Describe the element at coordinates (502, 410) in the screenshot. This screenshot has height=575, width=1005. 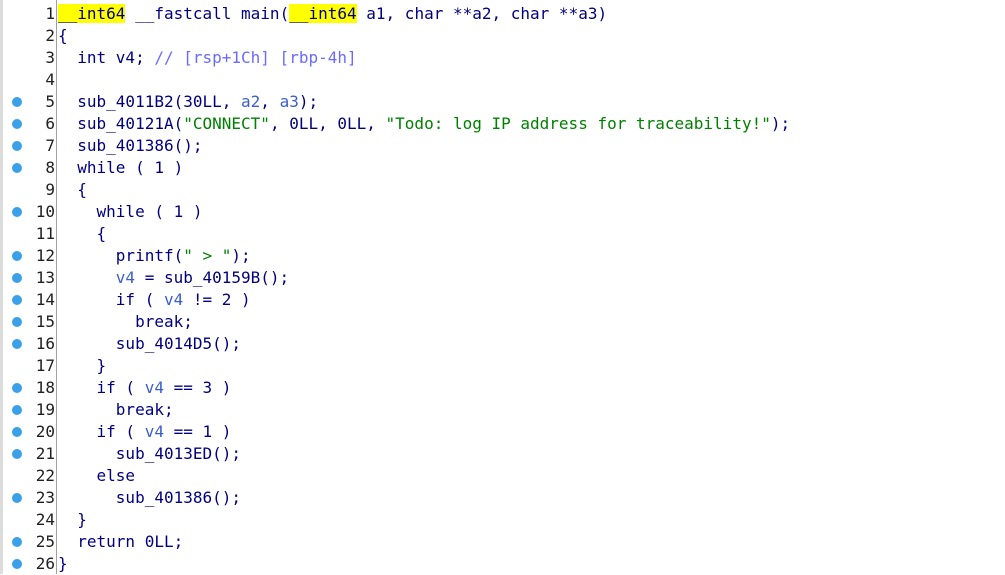
I see `code-line: 19 break;` at that location.